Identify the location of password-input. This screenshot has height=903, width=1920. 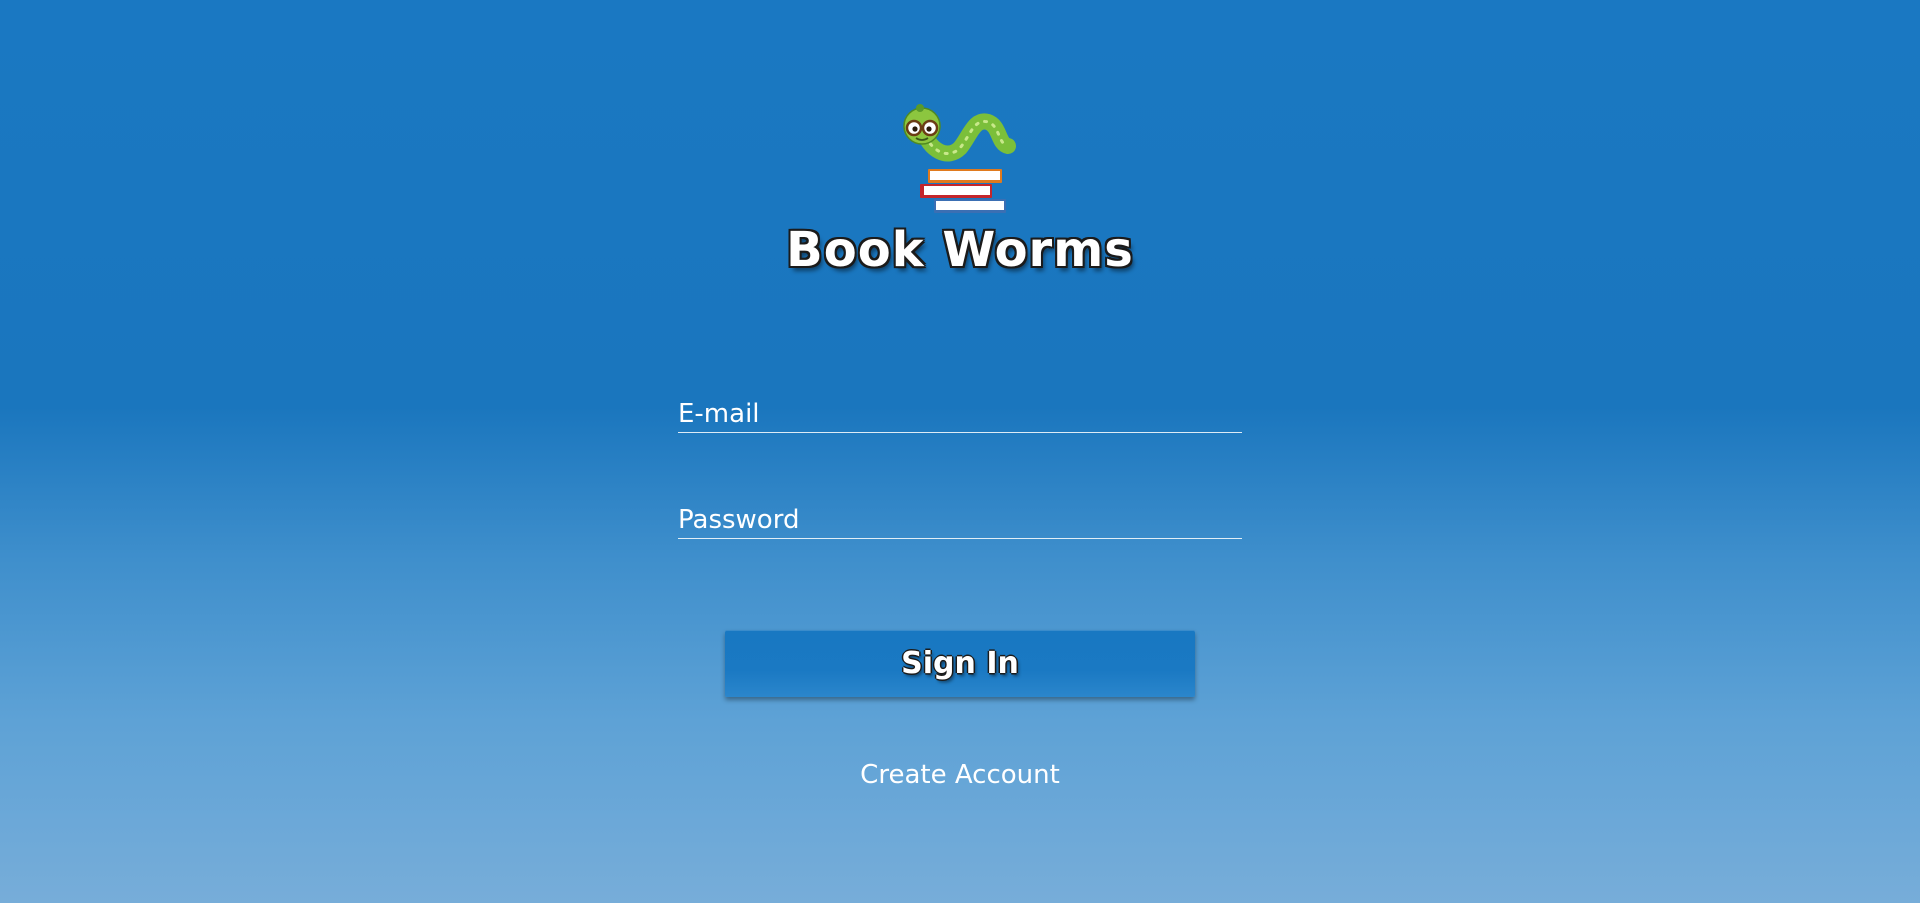
(960, 520).